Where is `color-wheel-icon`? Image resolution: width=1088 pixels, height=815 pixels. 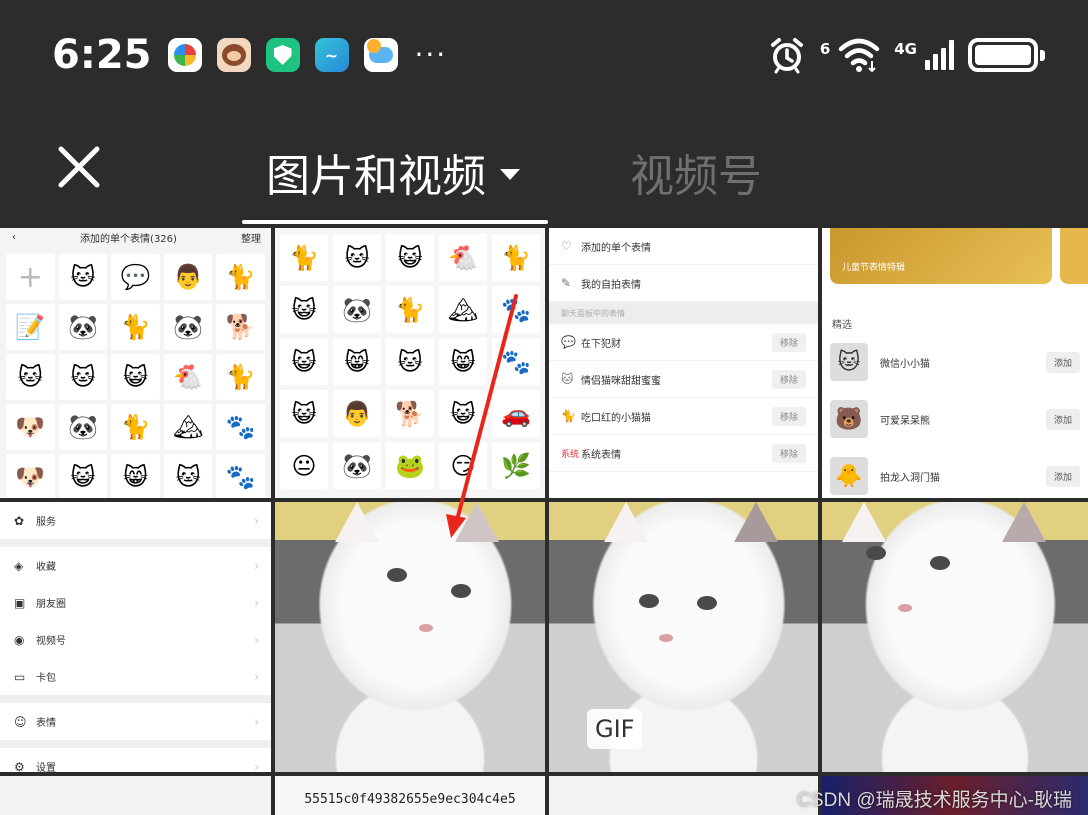
color-wheel-icon is located at coordinates (184, 55).